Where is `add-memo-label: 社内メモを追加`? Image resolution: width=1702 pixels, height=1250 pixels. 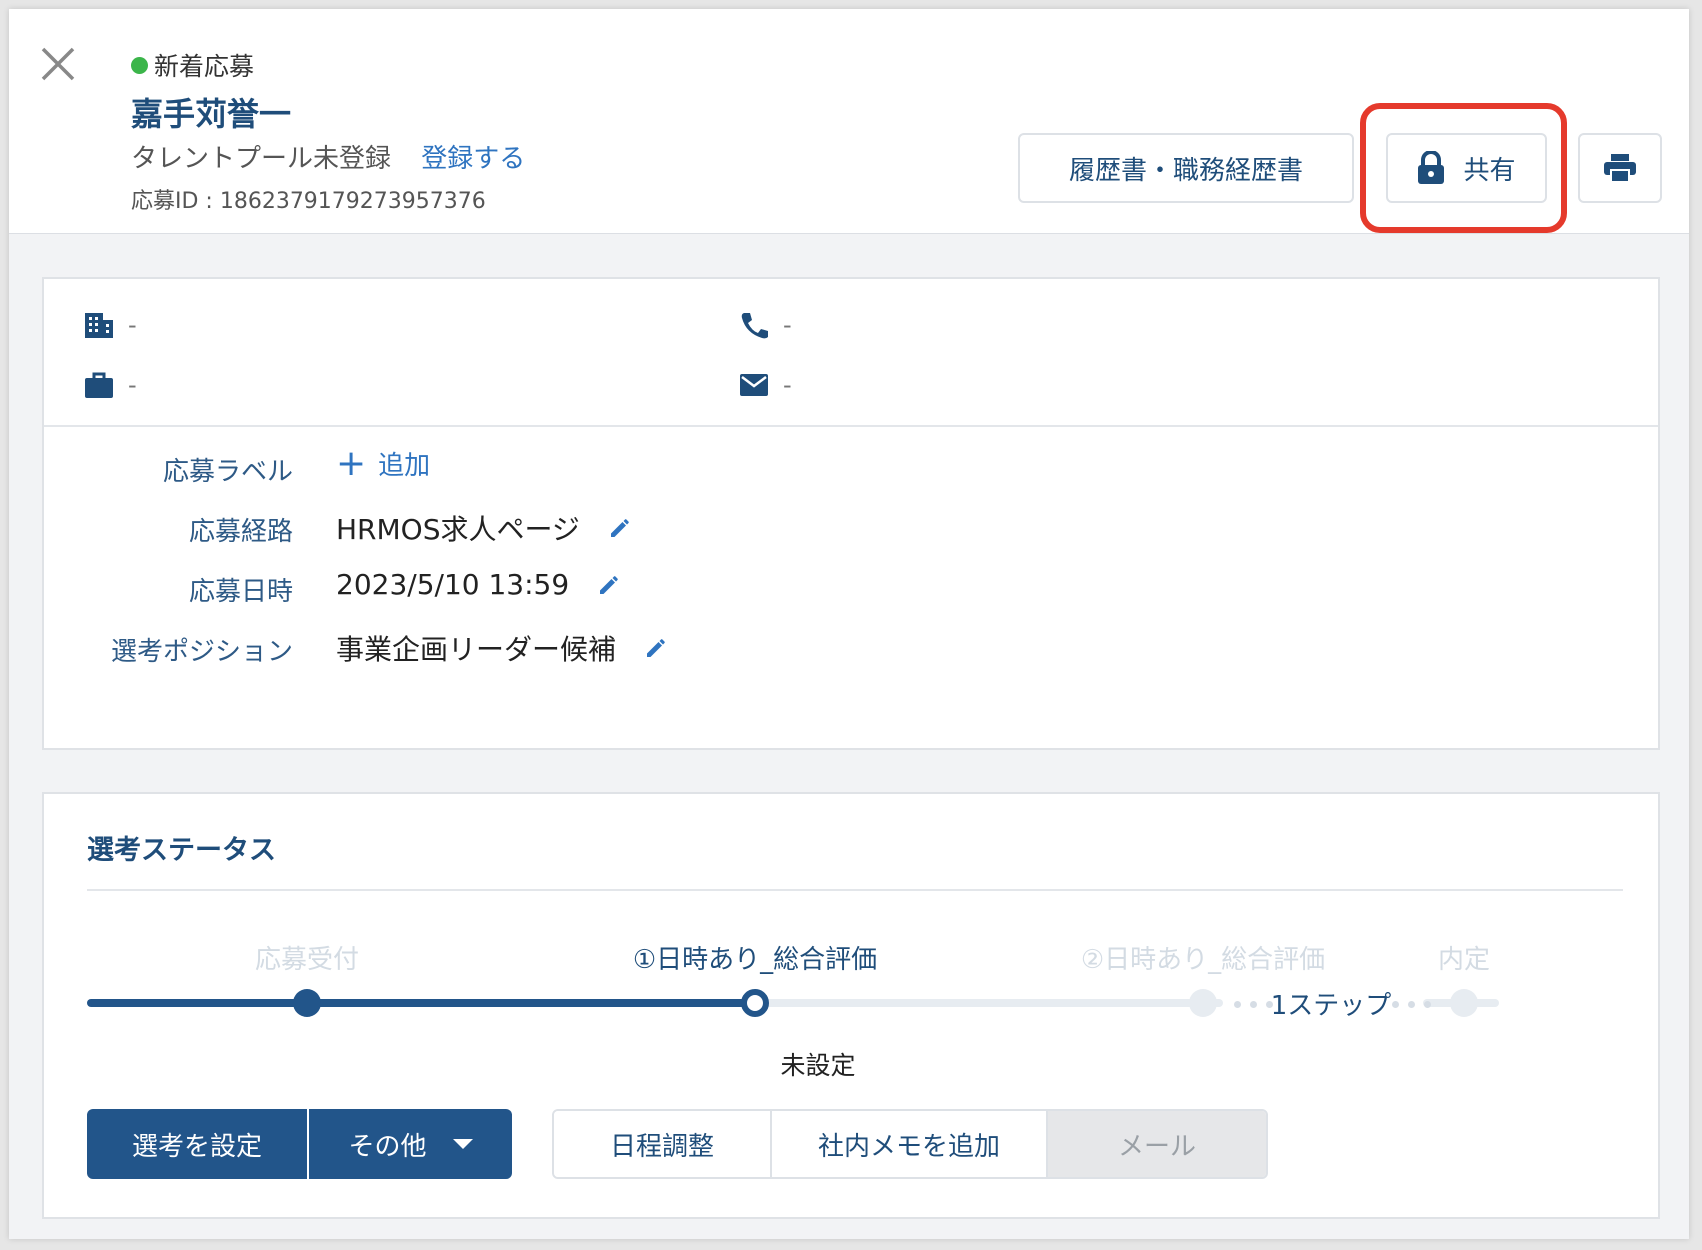 add-memo-label: 社内メモを追加 is located at coordinates (908, 1146).